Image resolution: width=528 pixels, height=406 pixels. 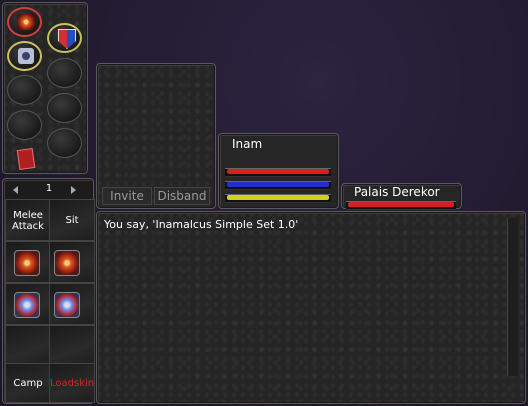 I want to click on chat-scrollbar, so click(x=512, y=297).